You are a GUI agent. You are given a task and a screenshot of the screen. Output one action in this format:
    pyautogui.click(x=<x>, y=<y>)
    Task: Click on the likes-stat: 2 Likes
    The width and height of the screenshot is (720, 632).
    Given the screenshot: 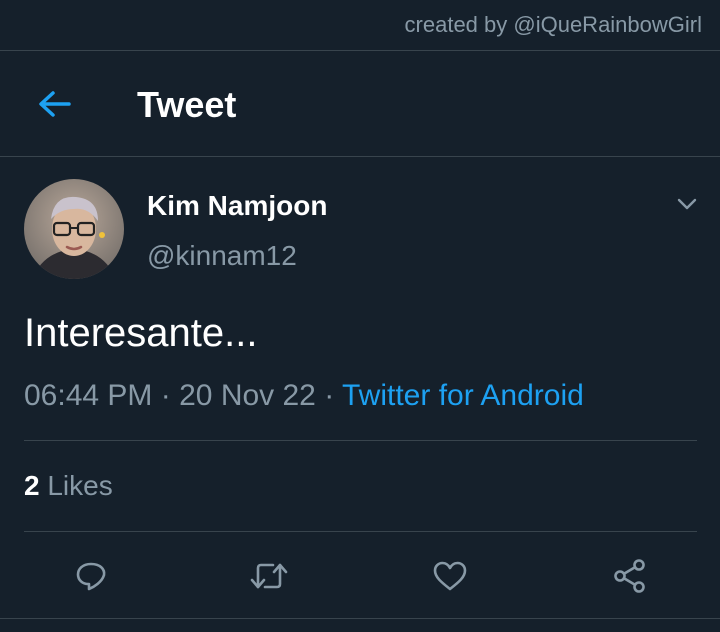 What is the action you would take?
    pyautogui.click(x=68, y=486)
    